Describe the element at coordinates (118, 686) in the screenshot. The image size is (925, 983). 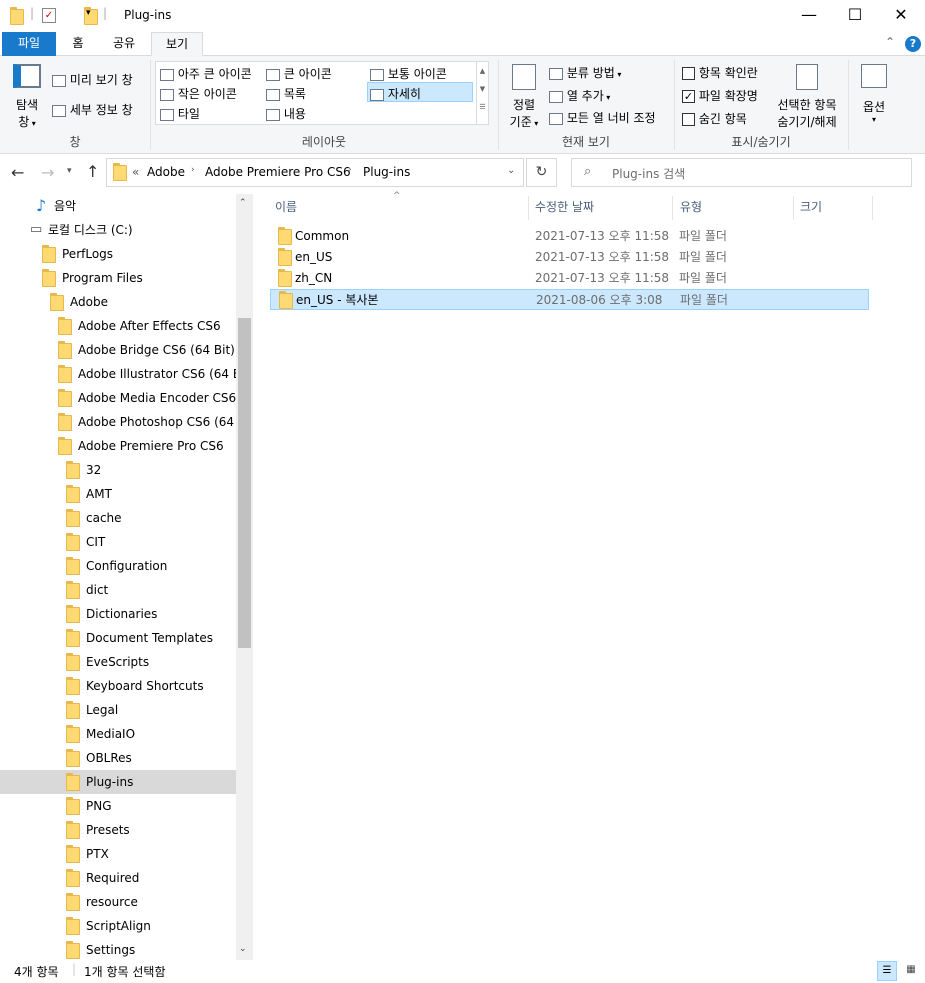
I see `nav-tree-item: Keyboard Shortcuts` at that location.